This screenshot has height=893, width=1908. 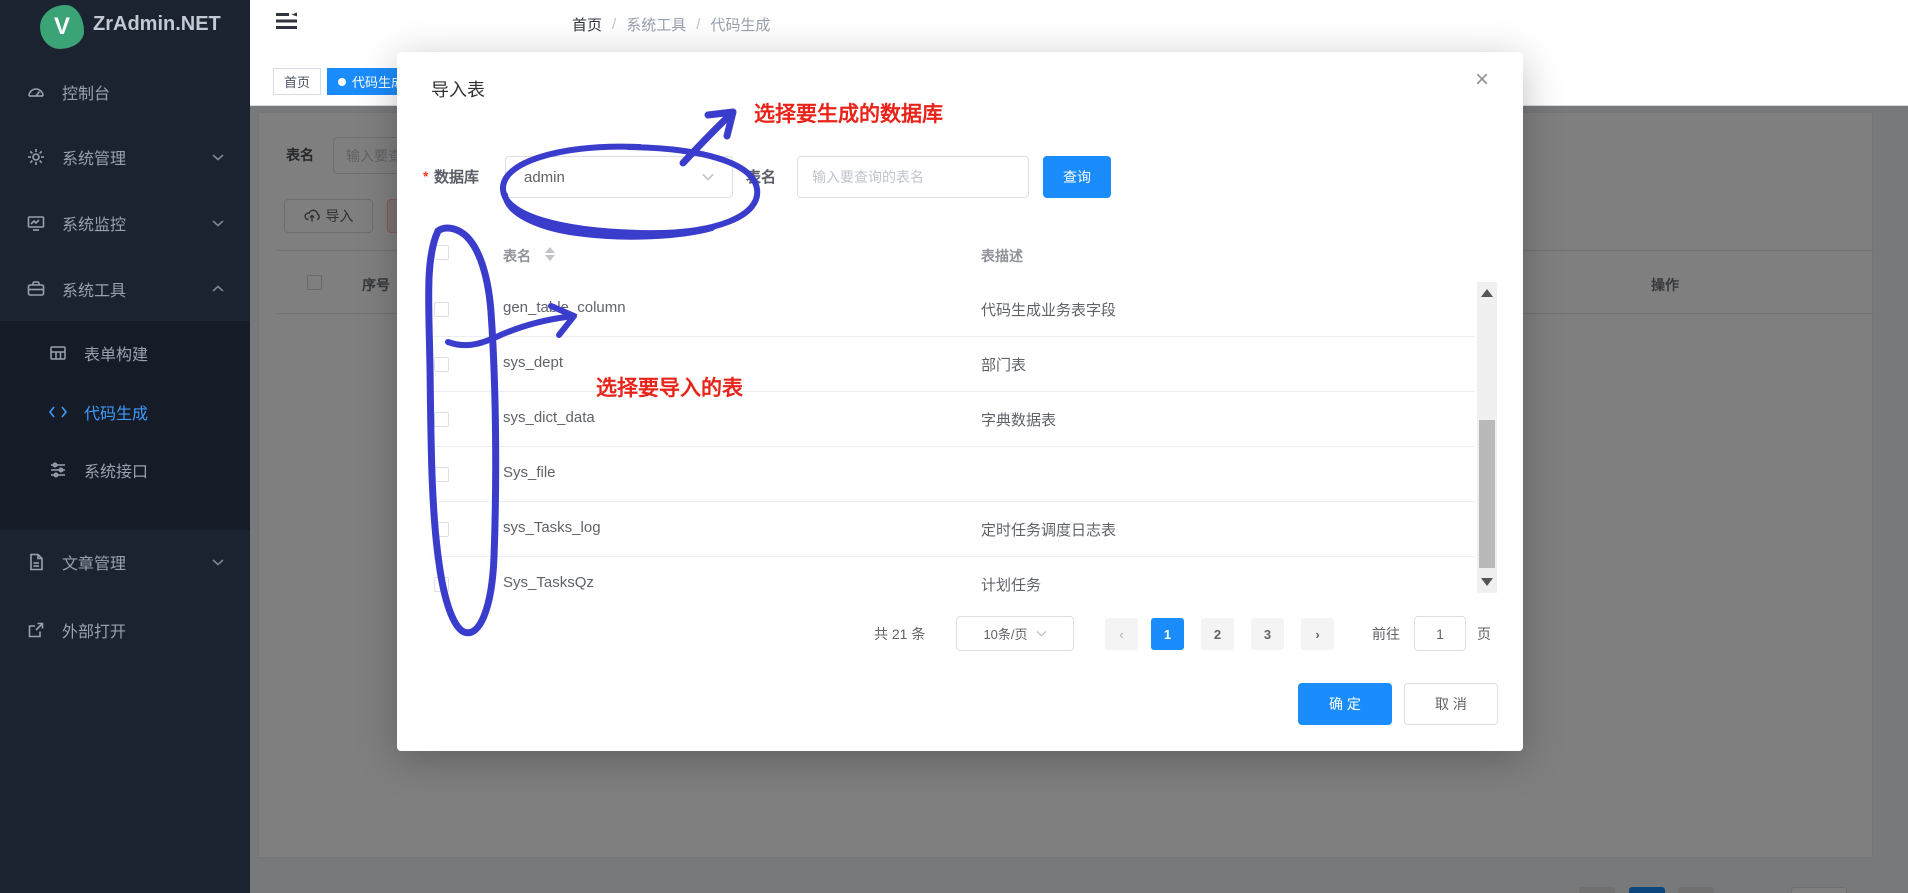 I want to click on sidebar-item-label: 系统工具, so click(x=94, y=291).